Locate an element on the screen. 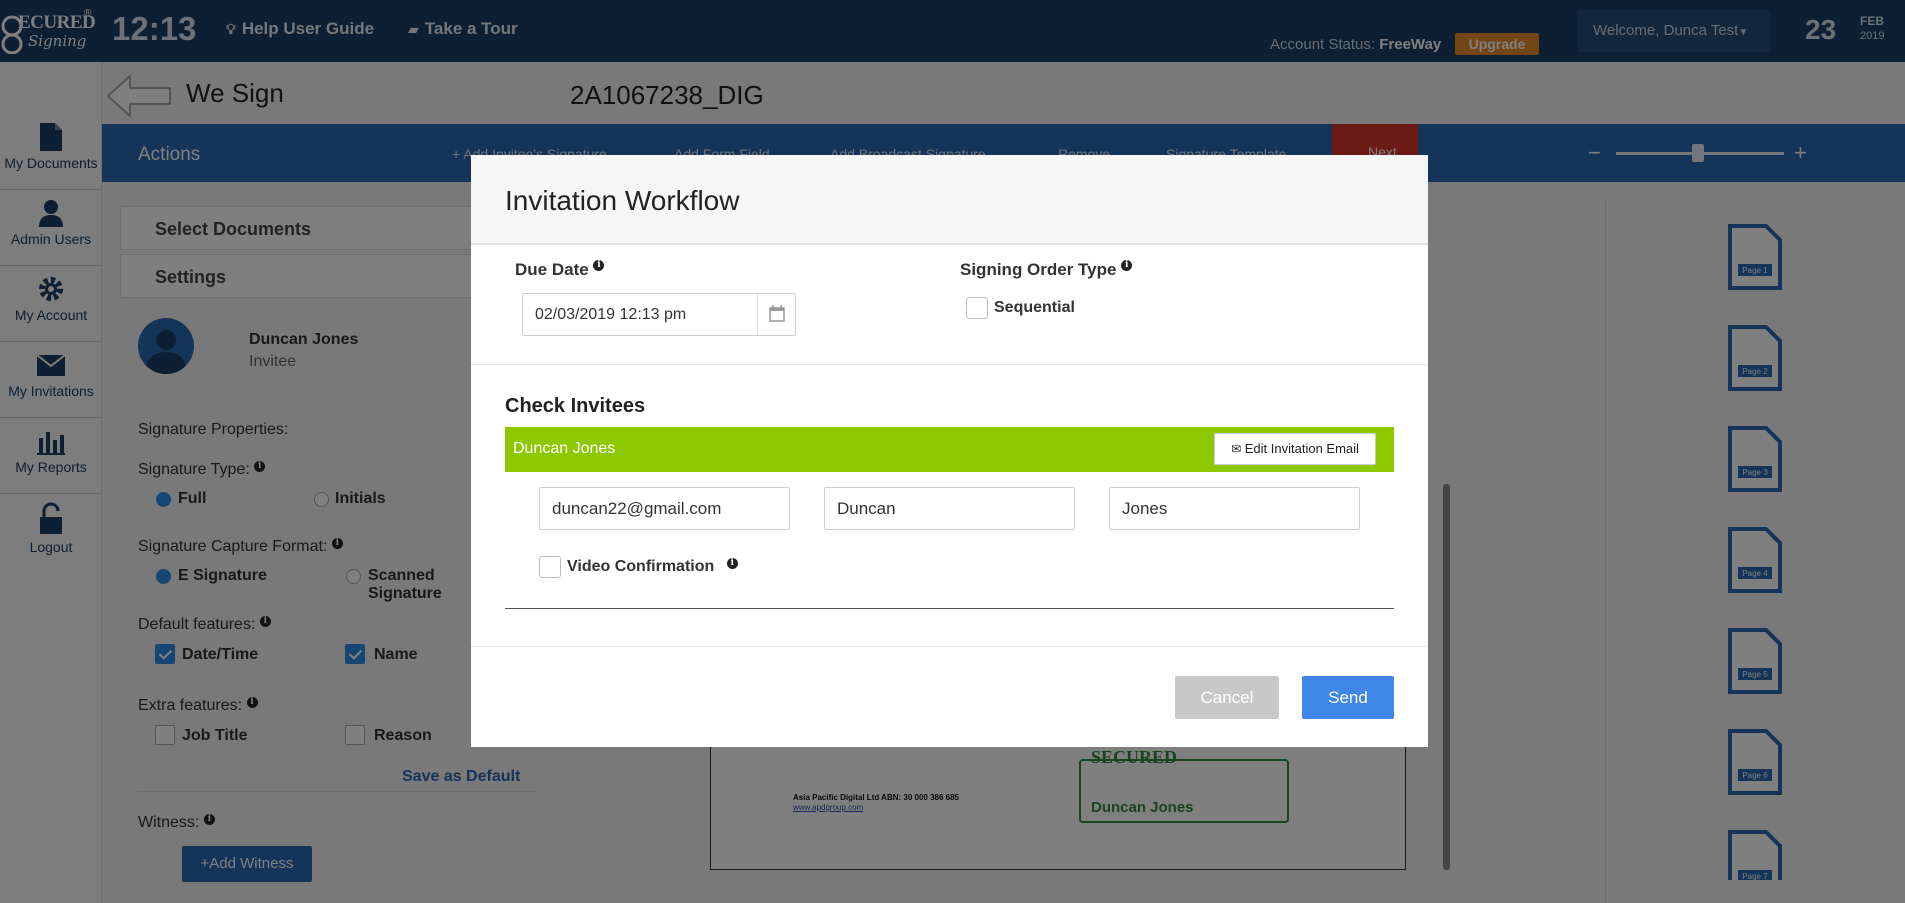 The height and width of the screenshot is (903, 1905). modal-footer-divider is located at coordinates (949, 646).